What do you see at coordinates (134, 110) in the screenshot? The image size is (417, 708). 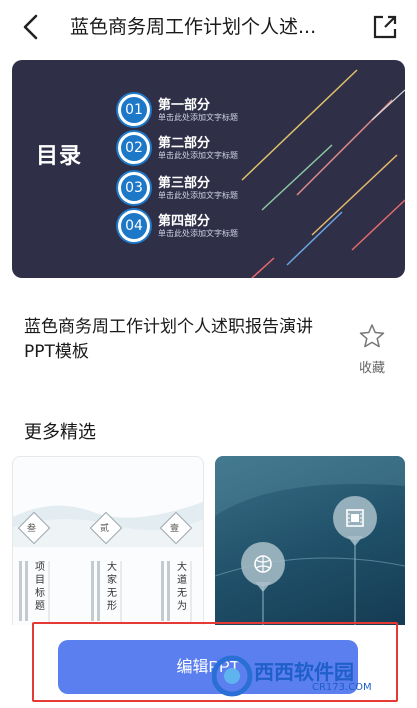 I see `toc-number: 01` at bounding box center [134, 110].